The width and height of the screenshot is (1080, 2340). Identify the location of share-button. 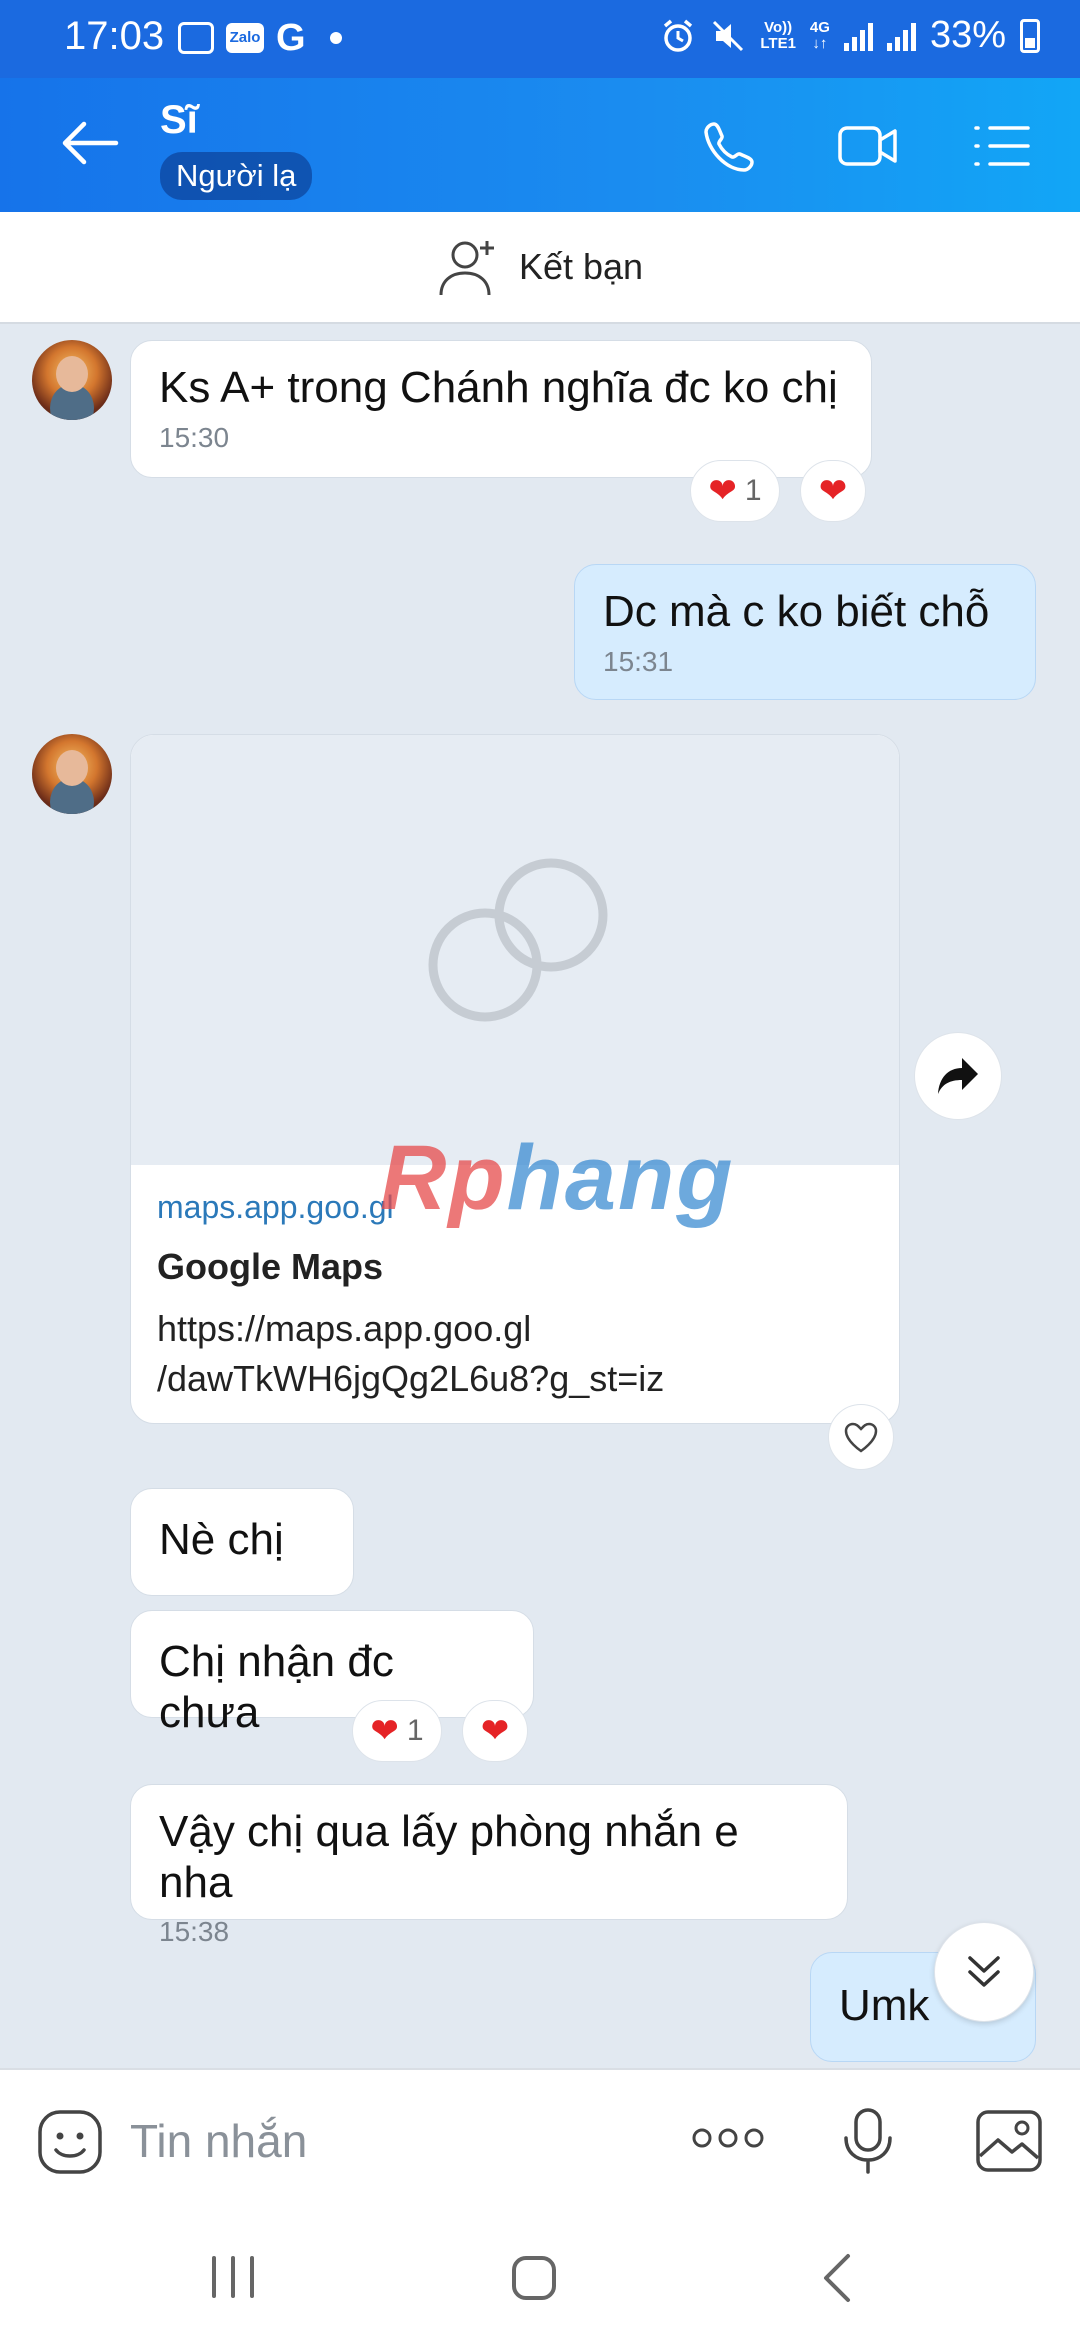
(958, 1076).